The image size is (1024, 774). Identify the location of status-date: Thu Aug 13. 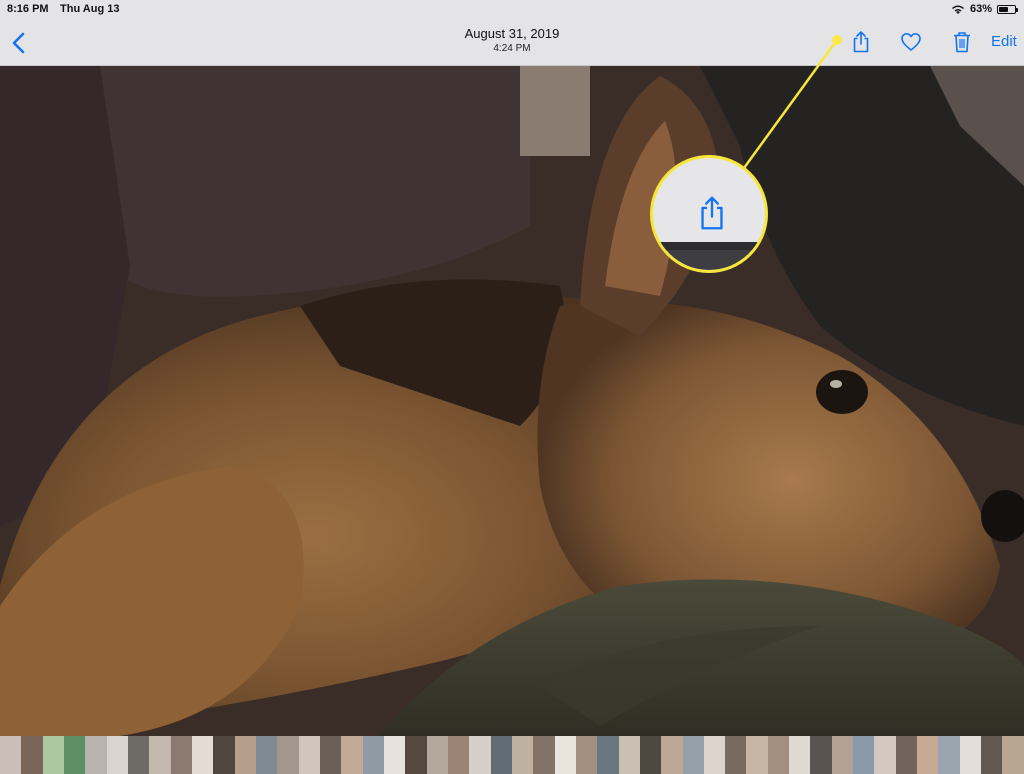
(90, 9).